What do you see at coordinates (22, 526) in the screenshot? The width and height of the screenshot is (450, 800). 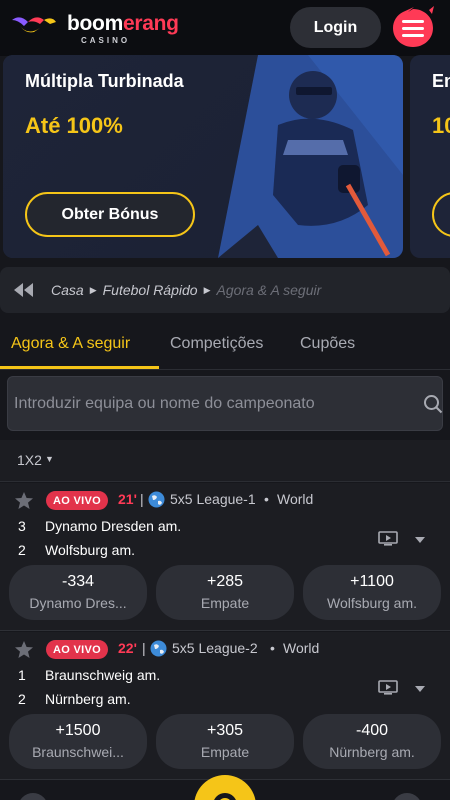 I see `team-score: 3` at bounding box center [22, 526].